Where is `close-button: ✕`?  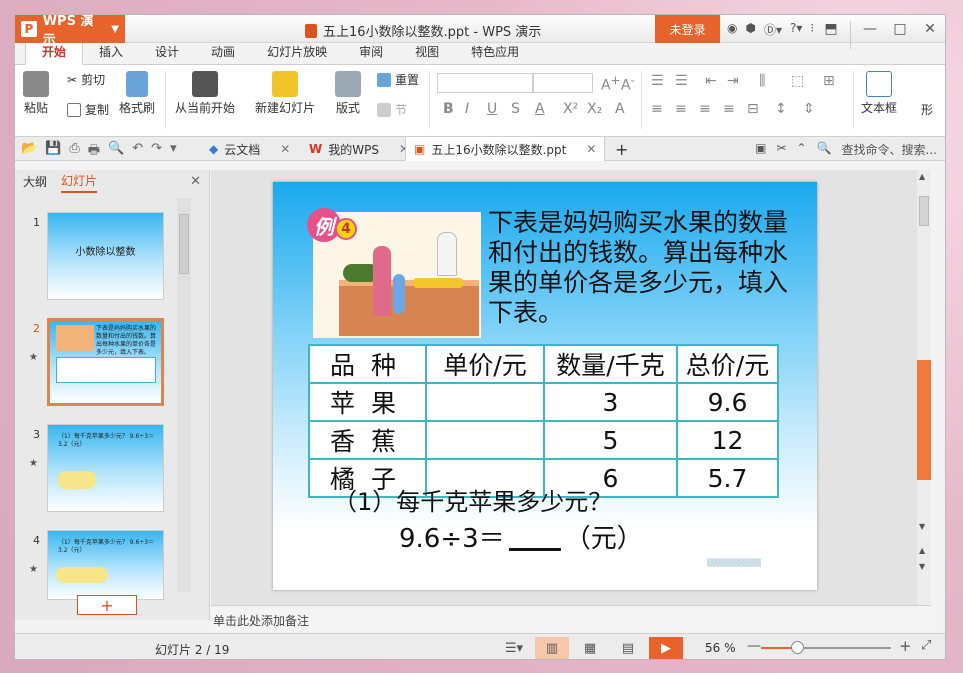
close-button: ✕ is located at coordinates (930, 29).